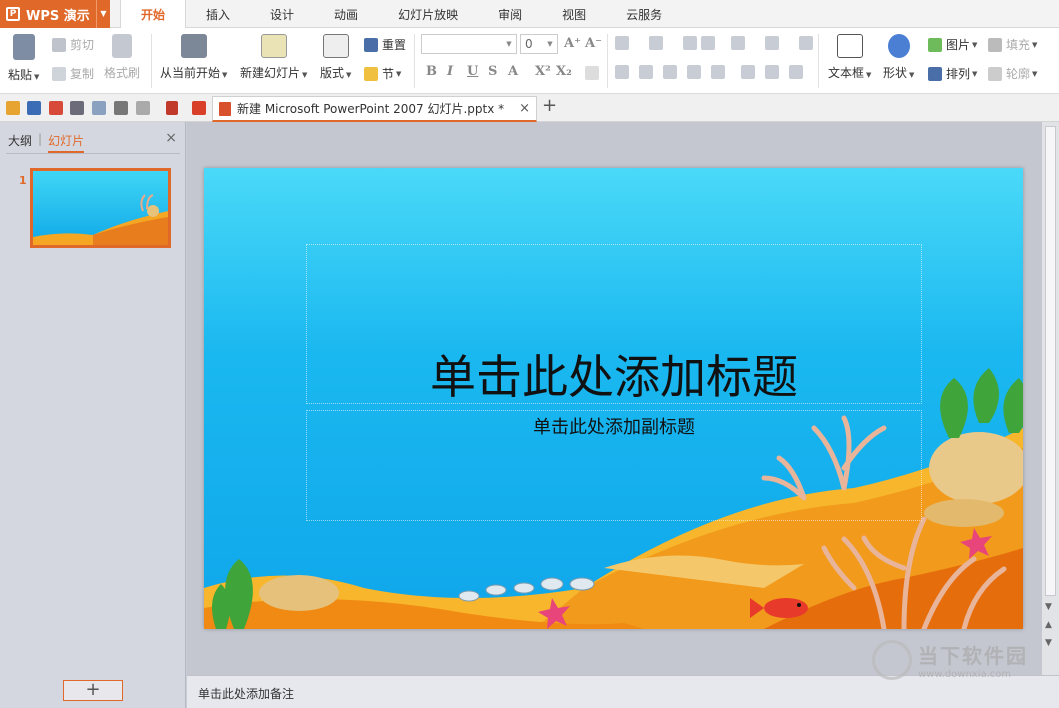 This screenshot has height=708, width=1059. Describe the element at coordinates (77, 108) in the screenshot. I see `print-icon` at that location.